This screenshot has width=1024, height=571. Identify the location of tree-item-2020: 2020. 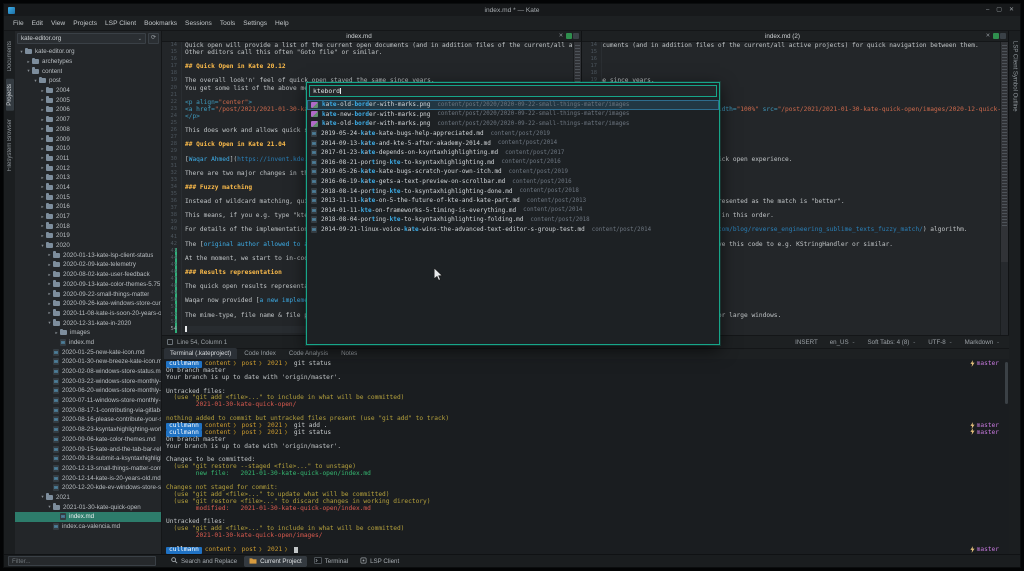
(88, 246).